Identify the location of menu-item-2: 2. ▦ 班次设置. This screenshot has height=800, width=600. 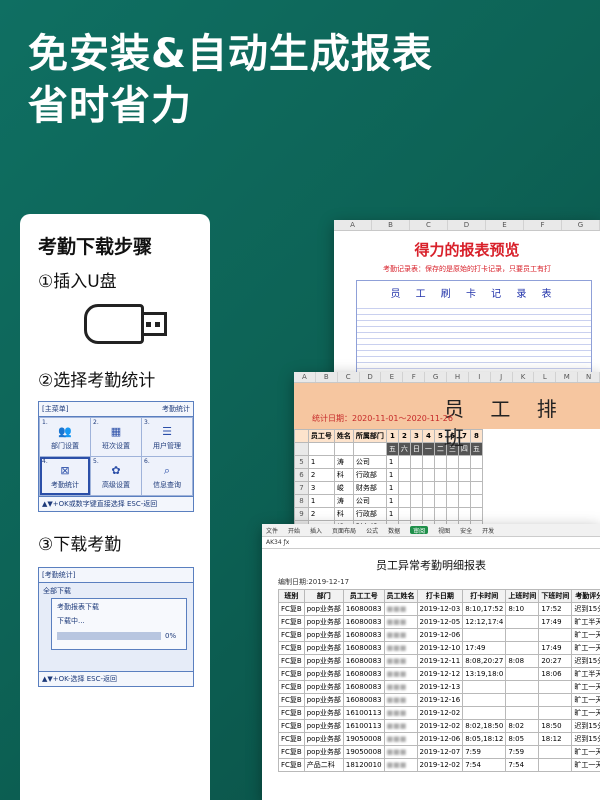
(116, 437).